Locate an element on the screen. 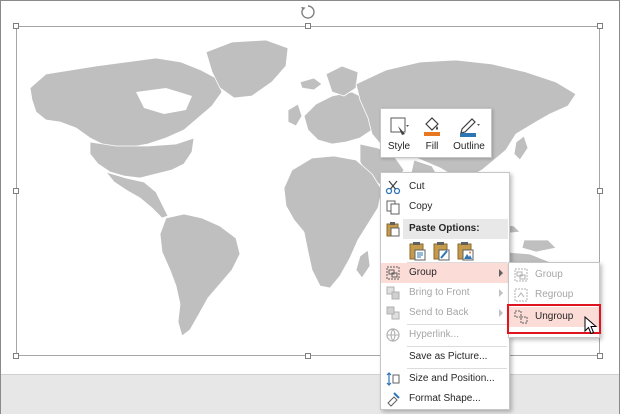 This screenshot has height=414, width=620. paste-as-picture-icon is located at coordinates (466, 251).